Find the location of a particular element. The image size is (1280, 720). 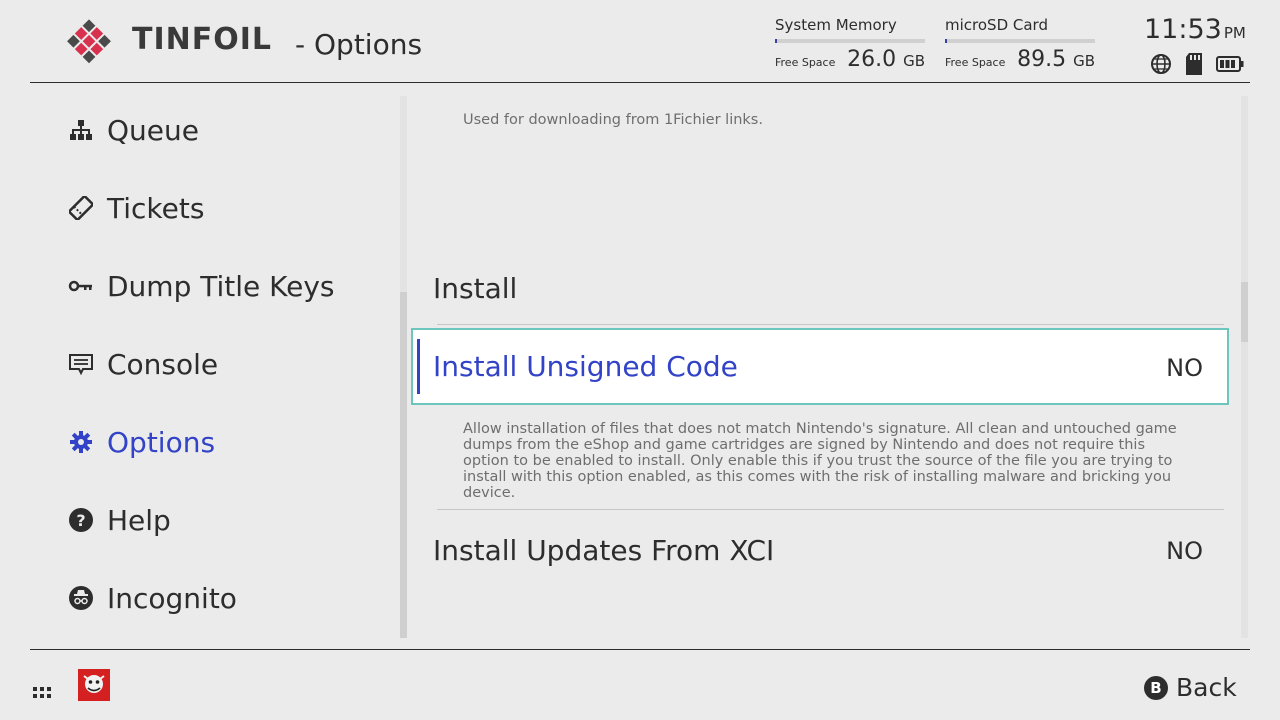

sidebar-item-queue: Queue is located at coordinates (133, 130).